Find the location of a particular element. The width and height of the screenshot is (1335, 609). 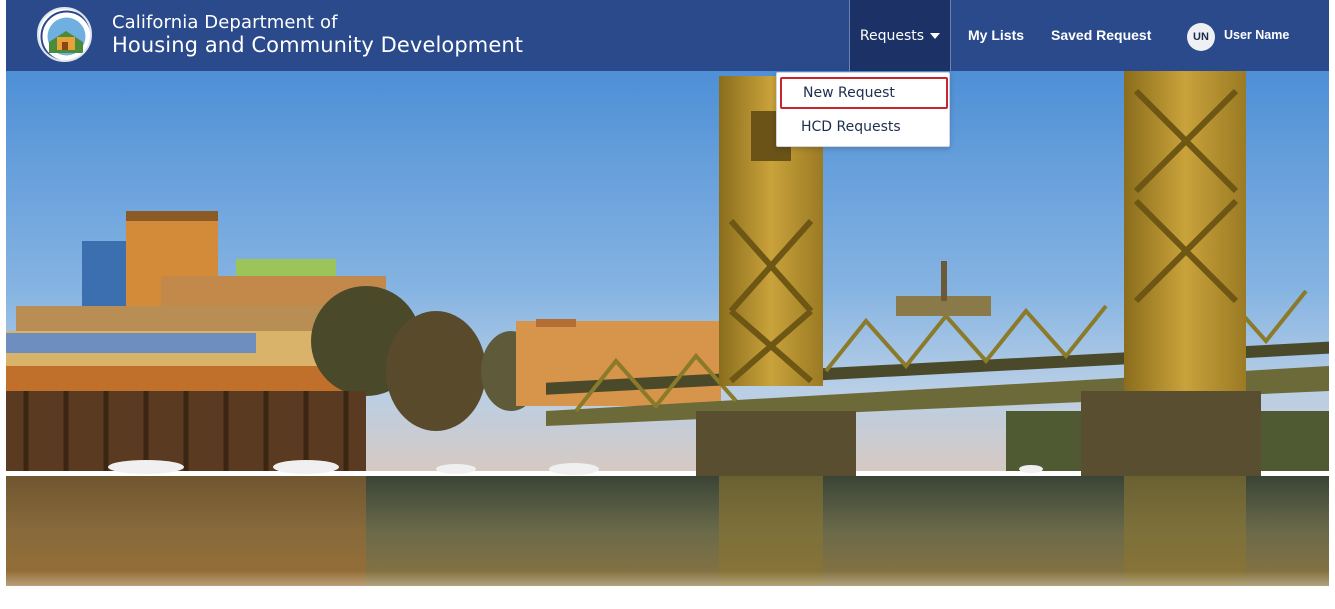

brand-line1: California Department of is located at coordinates (225, 22).